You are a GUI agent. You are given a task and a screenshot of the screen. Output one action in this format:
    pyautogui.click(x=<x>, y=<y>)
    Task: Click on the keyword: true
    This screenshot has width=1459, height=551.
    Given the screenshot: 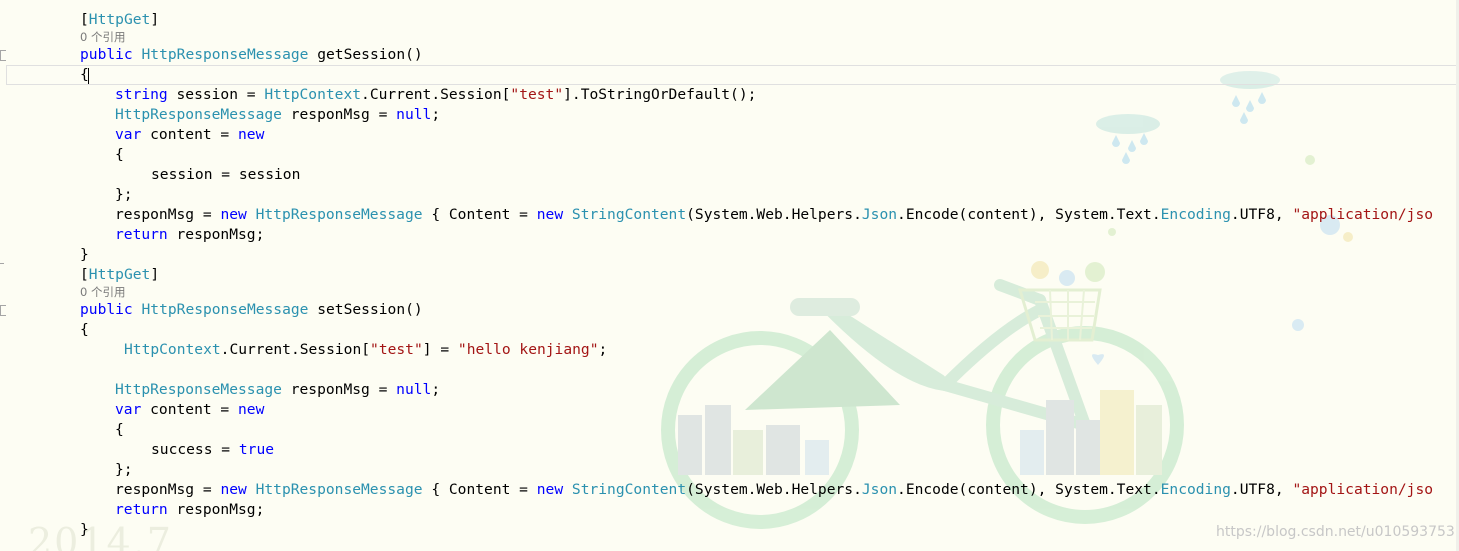 What is the action you would take?
    pyautogui.click(x=256, y=449)
    